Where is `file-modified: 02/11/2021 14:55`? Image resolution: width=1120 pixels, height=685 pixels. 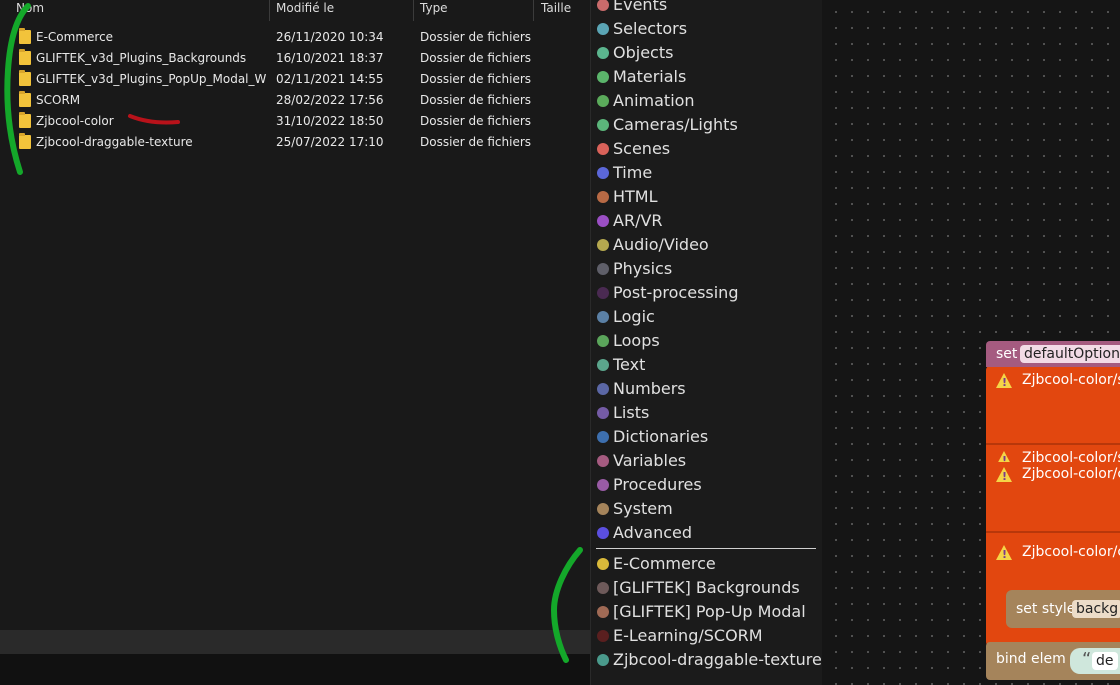 file-modified: 02/11/2021 14:55 is located at coordinates (330, 79).